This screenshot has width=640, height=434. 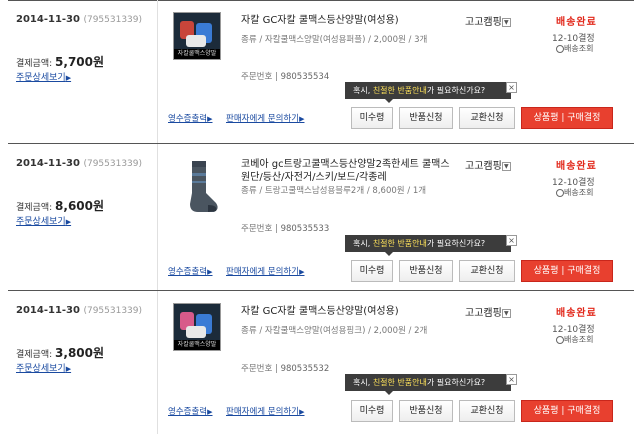 I want to click on payment-value: 5,700원, so click(x=80, y=62).